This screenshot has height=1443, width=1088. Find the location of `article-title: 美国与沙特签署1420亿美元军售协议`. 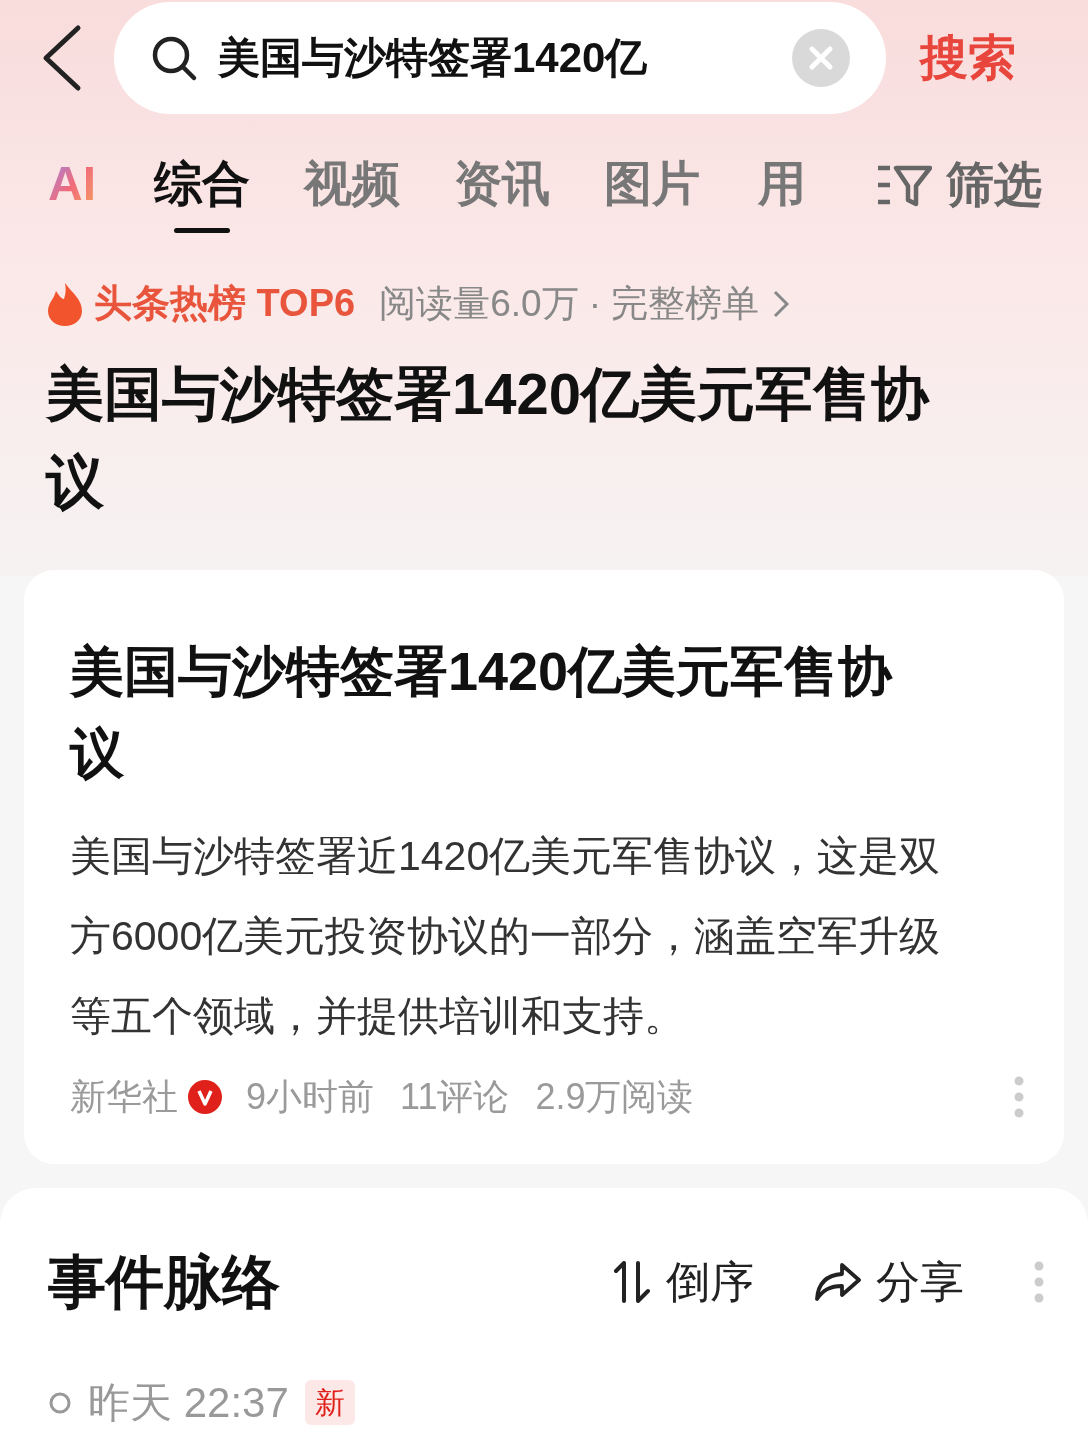

article-title: 美国与沙特签署1420亿美元军售协议 is located at coordinates (482, 712).